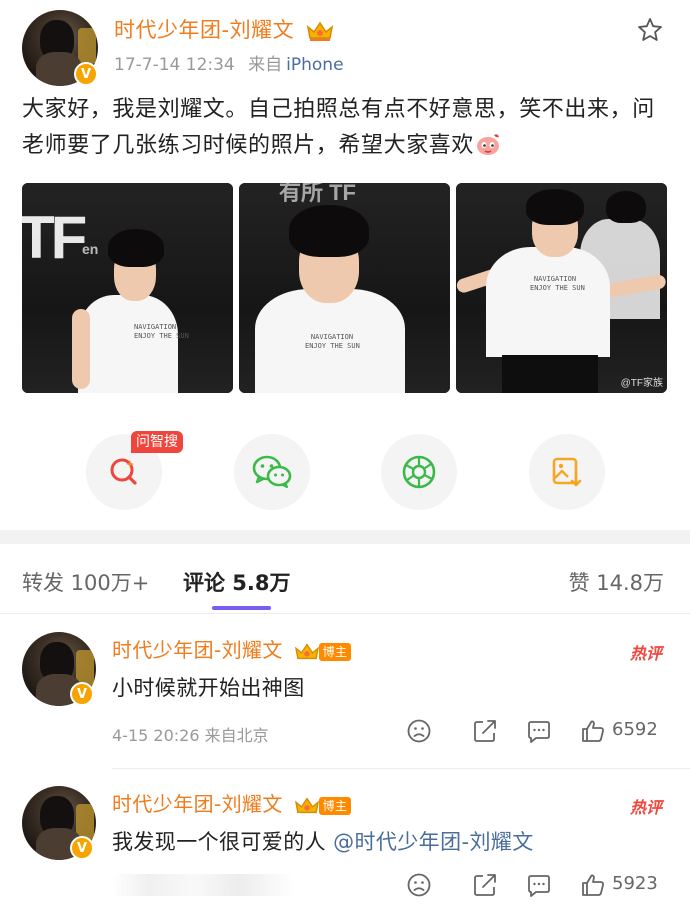  What do you see at coordinates (174, 65) in the screenshot?
I see `post-timestamp: 17-7-14 12:34` at bounding box center [174, 65].